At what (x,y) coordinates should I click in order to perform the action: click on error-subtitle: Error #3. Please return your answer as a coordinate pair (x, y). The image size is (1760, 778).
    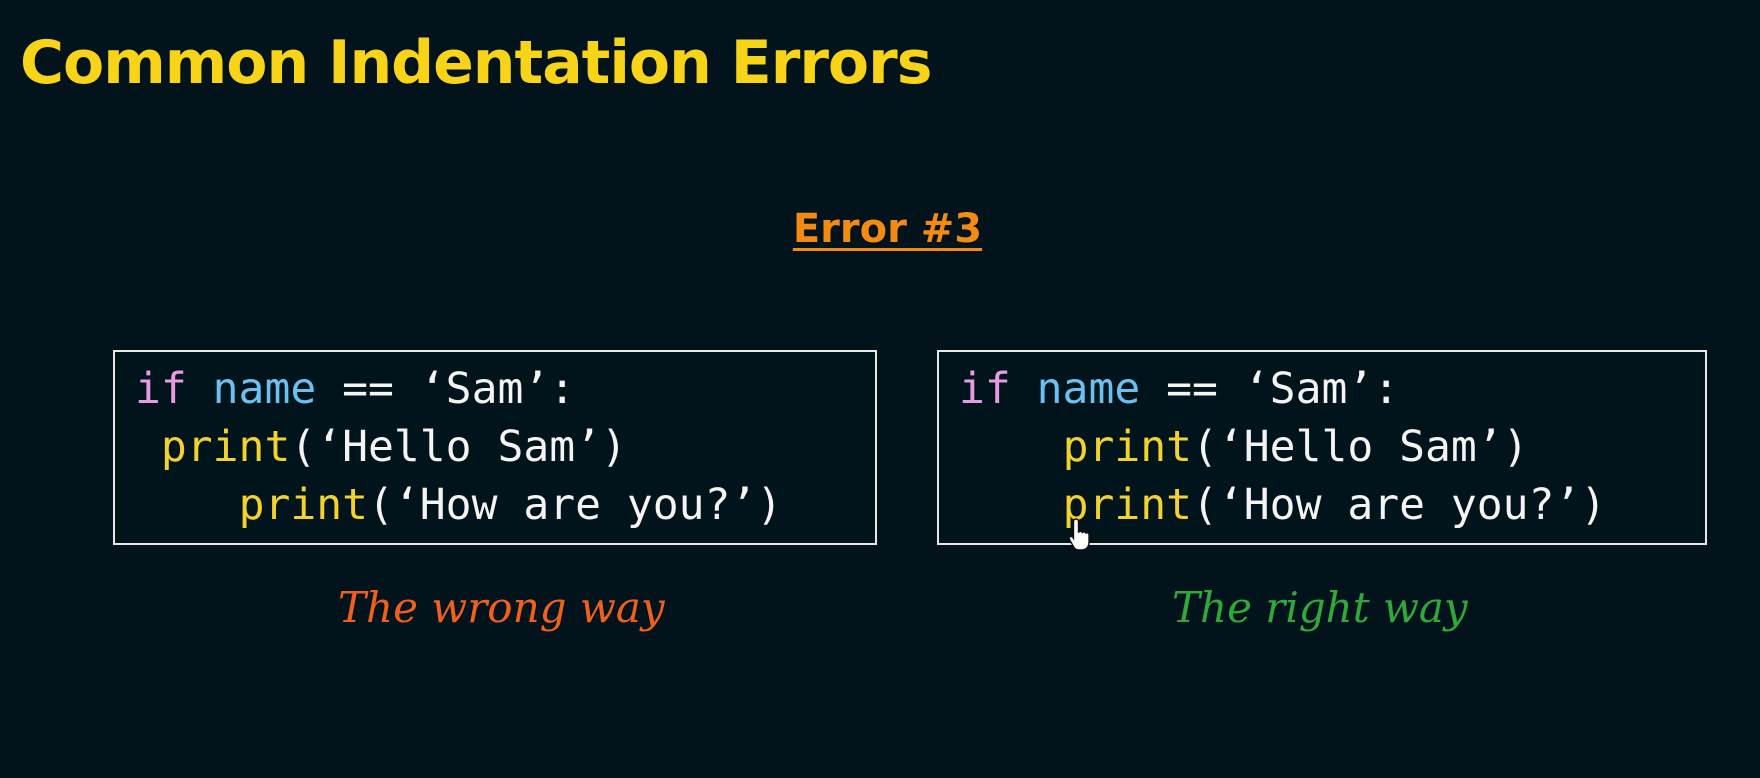
    Looking at the image, I should click on (887, 229).